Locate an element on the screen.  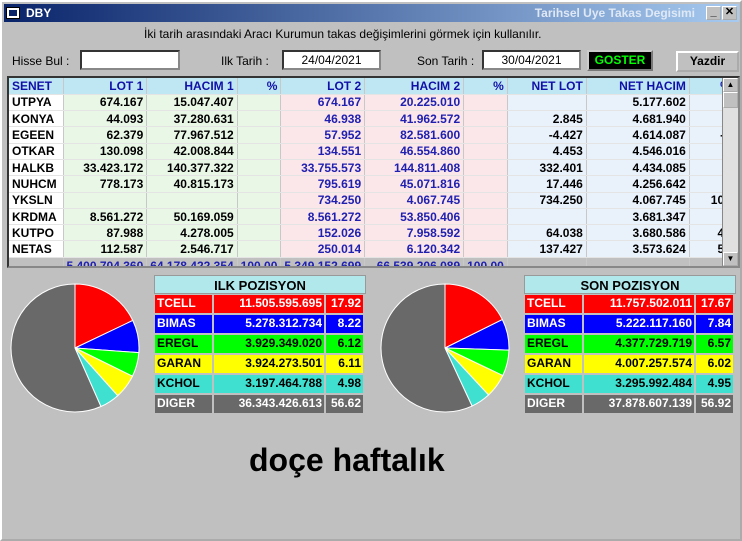
pozisyon-row: TCELL 11.757.502.011 17.67 is located at coordinates (630, 304).